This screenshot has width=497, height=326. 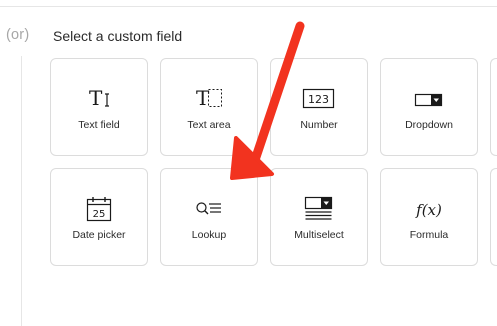 What do you see at coordinates (99, 235) in the screenshot?
I see `date-picker-label: Date picker` at bounding box center [99, 235].